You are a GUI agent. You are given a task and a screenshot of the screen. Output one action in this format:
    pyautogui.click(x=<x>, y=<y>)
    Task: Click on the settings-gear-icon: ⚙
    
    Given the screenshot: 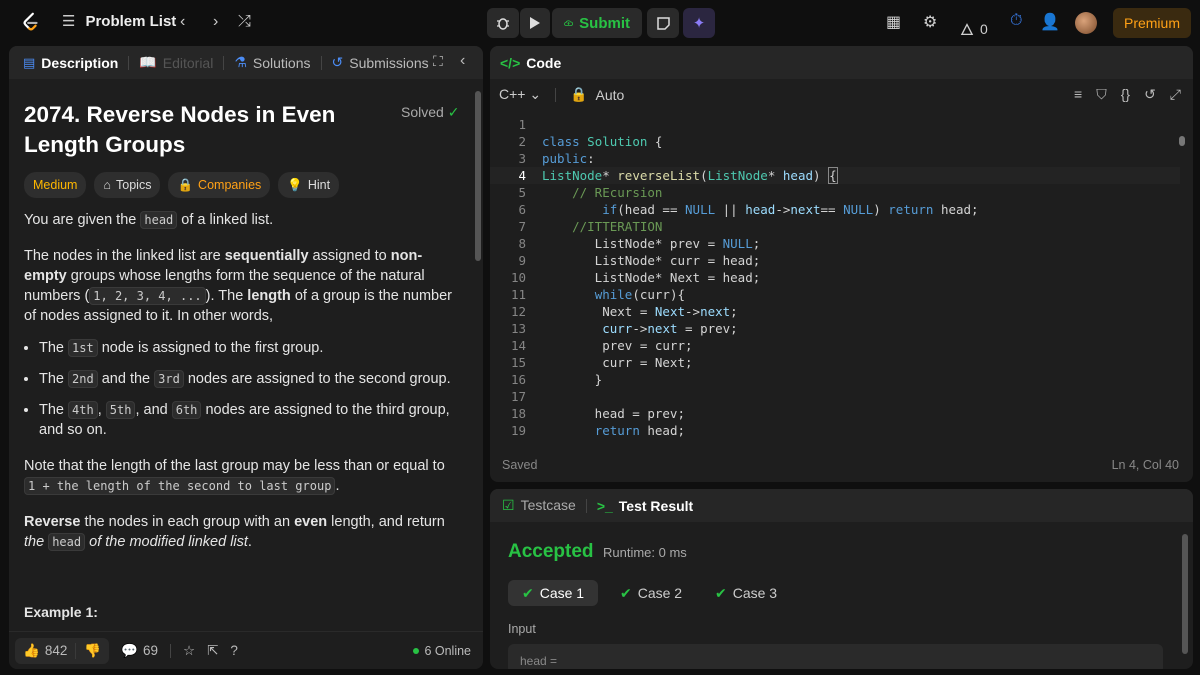 What is the action you would take?
    pyautogui.click(x=930, y=22)
    